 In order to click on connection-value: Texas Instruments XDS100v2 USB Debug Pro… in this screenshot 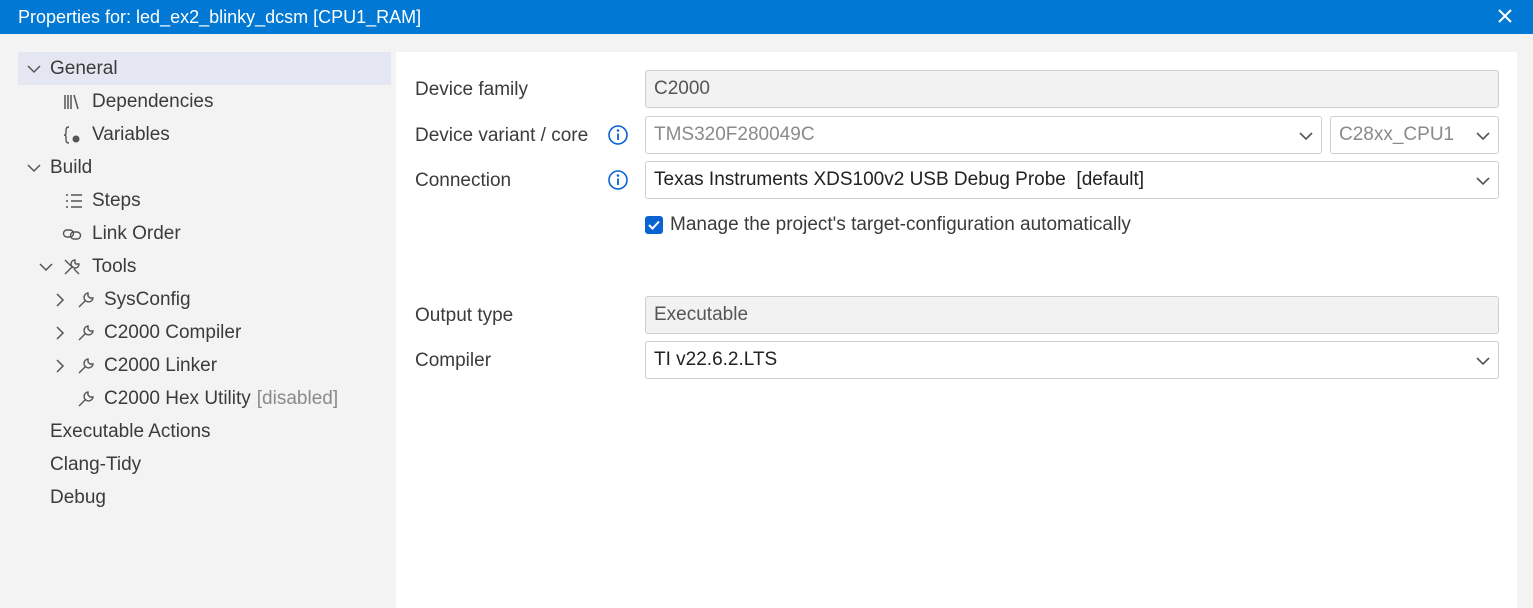, I will do `click(899, 179)`.